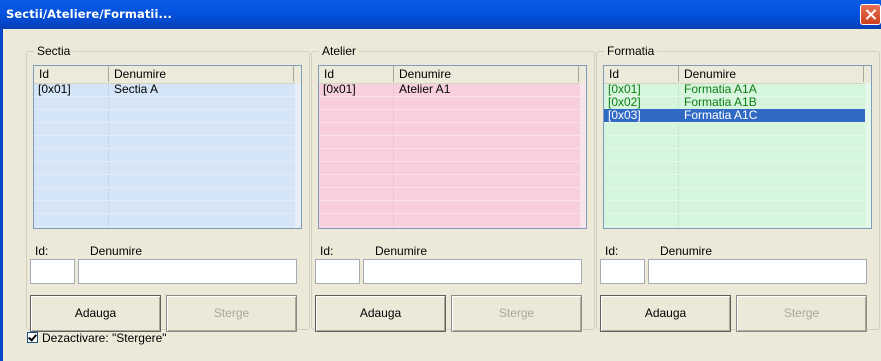 This screenshot has width=881, height=361. What do you see at coordinates (624, 115) in the screenshot?
I see `item-id: [0x03]` at bounding box center [624, 115].